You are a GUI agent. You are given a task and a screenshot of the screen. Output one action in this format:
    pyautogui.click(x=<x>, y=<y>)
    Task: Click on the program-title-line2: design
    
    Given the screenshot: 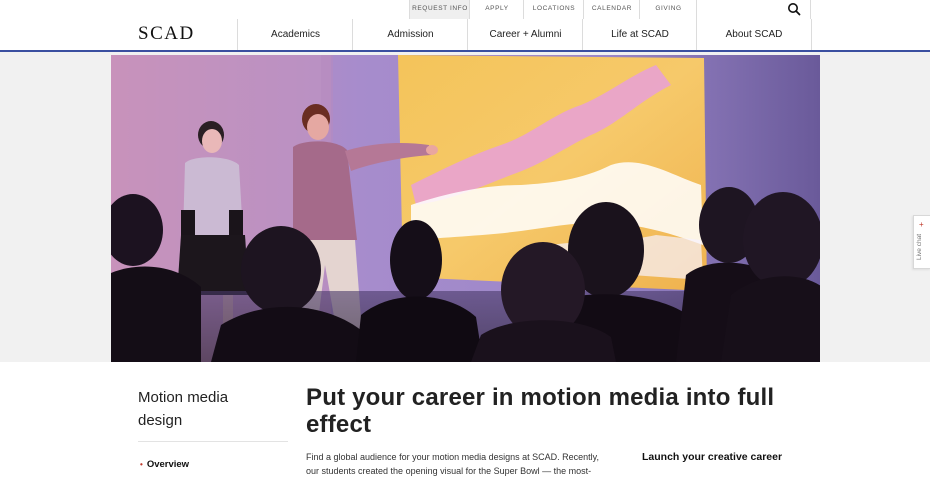 What is the action you would take?
    pyautogui.click(x=160, y=420)
    